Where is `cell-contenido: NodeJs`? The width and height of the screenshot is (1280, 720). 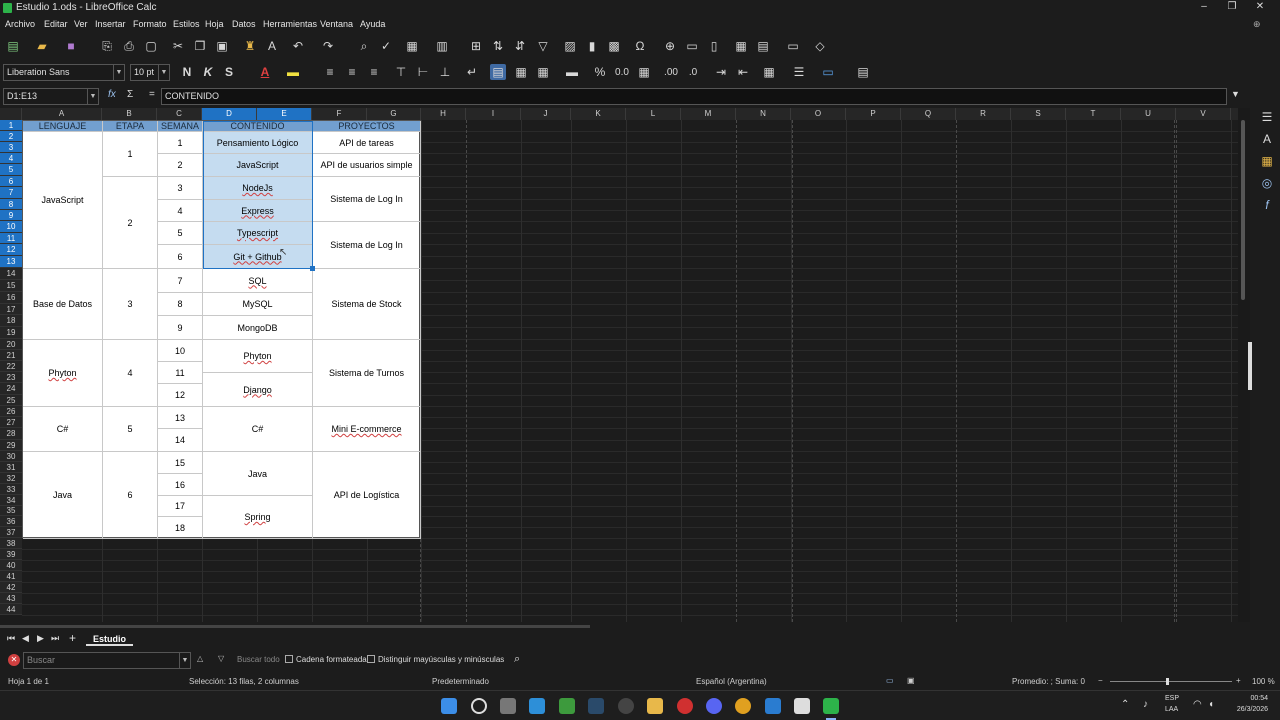
cell-contenido: NodeJs is located at coordinates (258, 188).